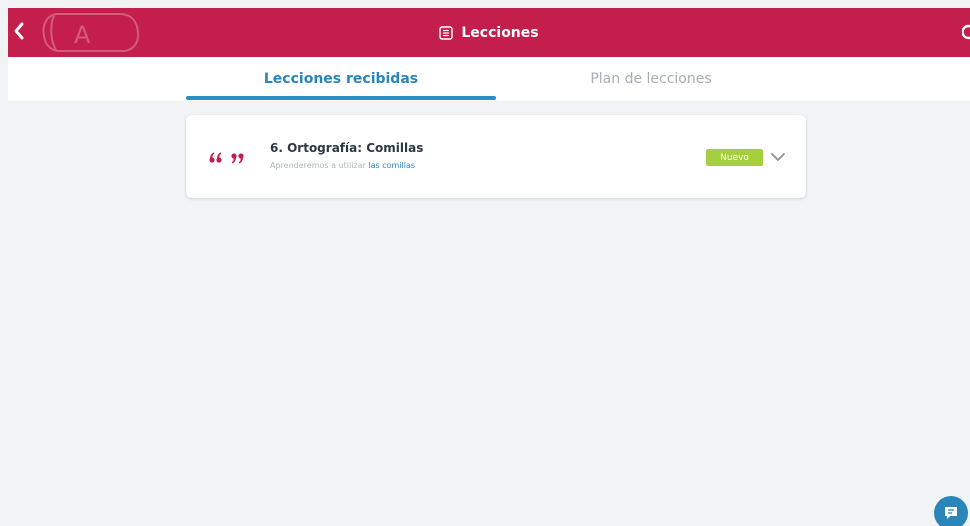  Describe the element at coordinates (347, 148) in the screenshot. I see `lesson-title: 6. Ortografía: Comillas` at that location.